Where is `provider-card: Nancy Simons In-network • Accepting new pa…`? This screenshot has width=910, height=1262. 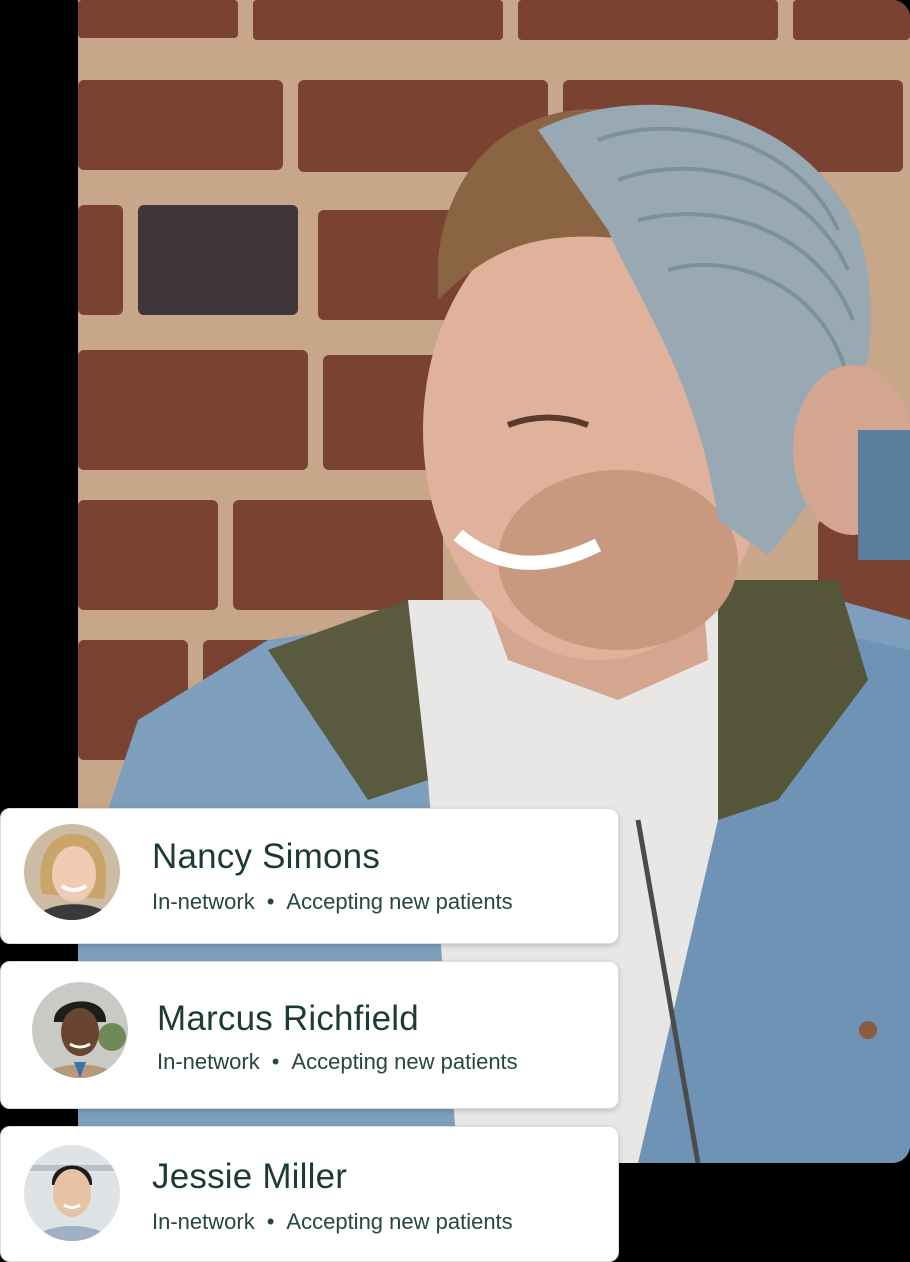
provider-card: Nancy Simons In-network • Accepting new pa… is located at coordinates (309, 876).